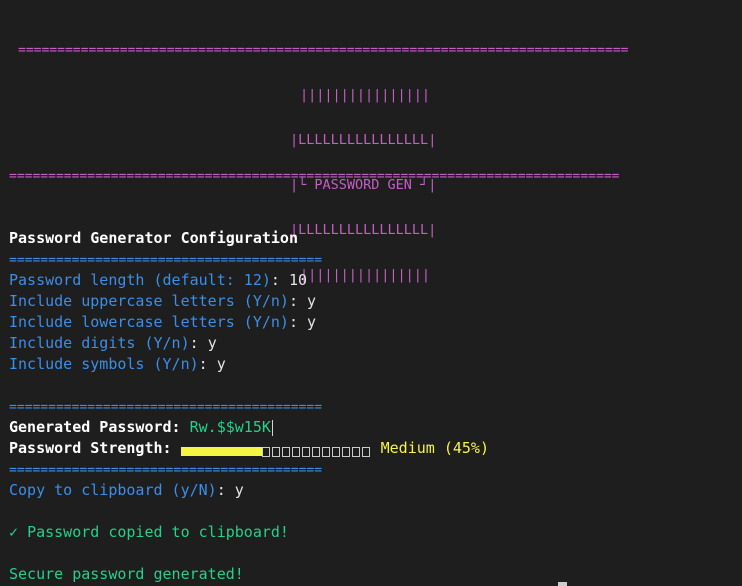 Image resolution: width=742 pixels, height=586 pixels. What do you see at coordinates (312, 301) in the screenshot?
I see `prompt-uppercase-answer: y` at bounding box center [312, 301].